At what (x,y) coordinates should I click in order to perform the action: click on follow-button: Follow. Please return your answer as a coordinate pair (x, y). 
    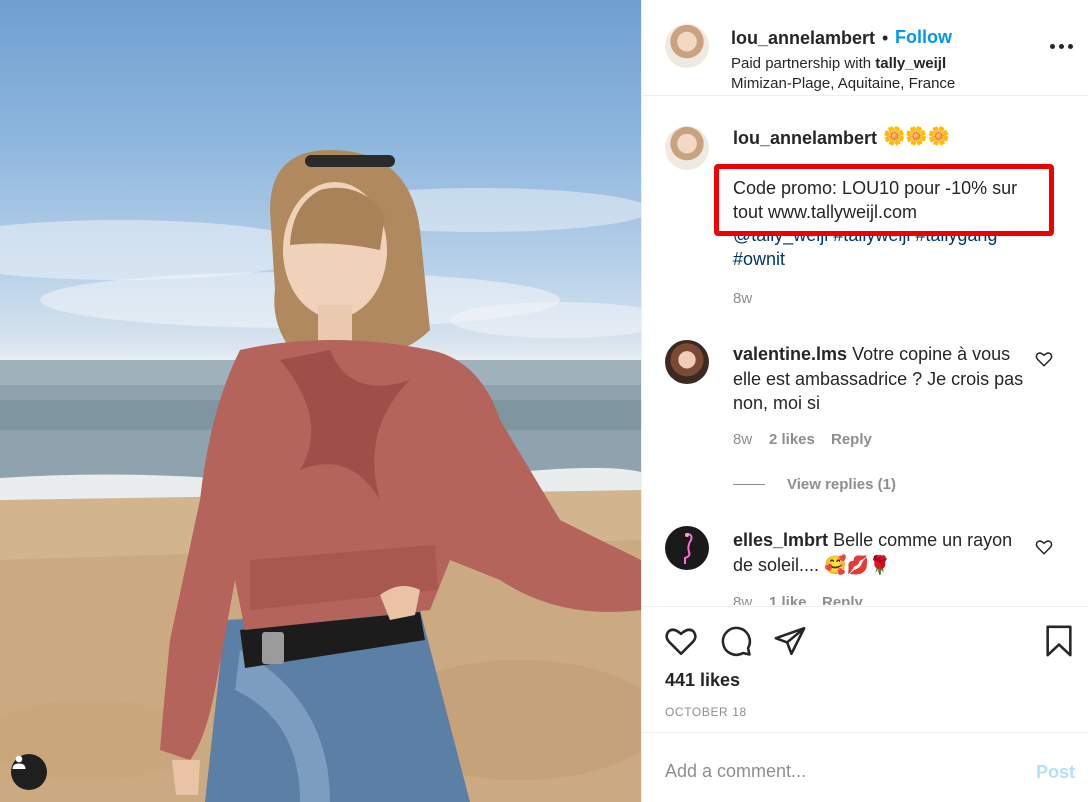
    Looking at the image, I should click on (923, 37).